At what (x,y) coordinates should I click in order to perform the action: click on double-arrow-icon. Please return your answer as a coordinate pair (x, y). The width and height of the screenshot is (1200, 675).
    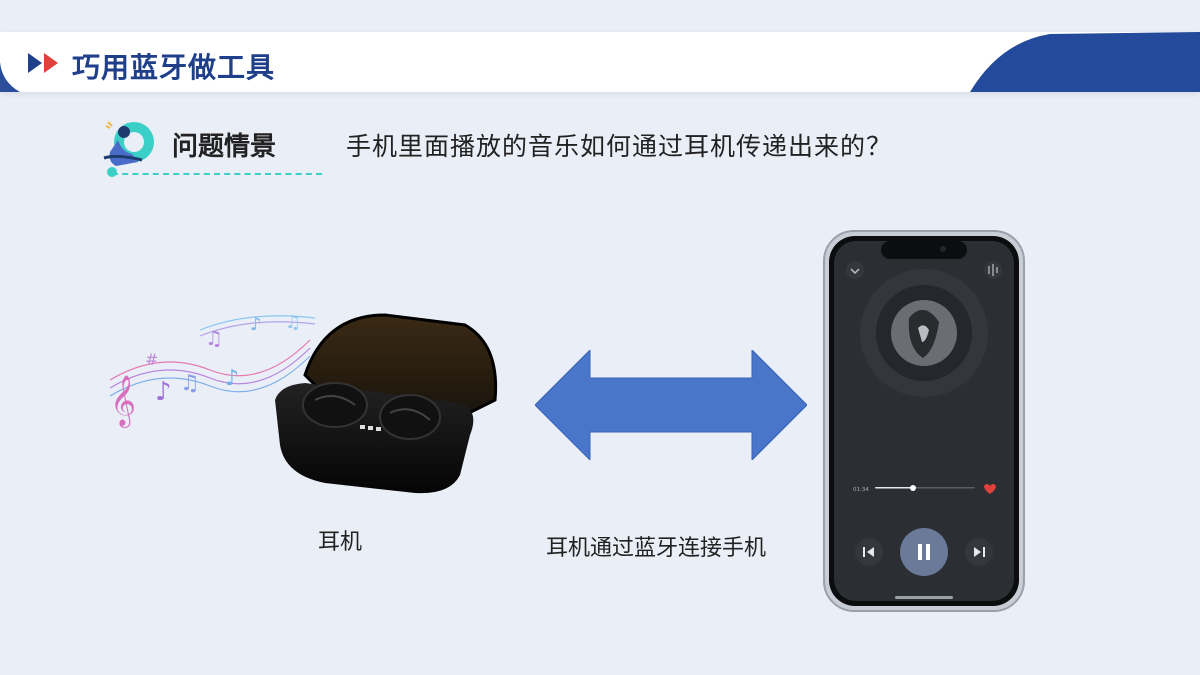
    Looking at the image, I should click on (43, 63).